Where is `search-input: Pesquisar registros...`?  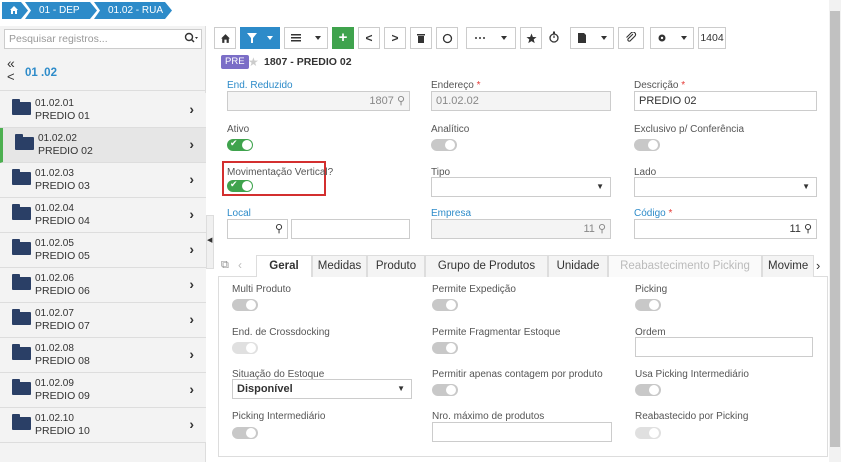
search-input: Pesquisar registros... is located at coordinates (103, 39).